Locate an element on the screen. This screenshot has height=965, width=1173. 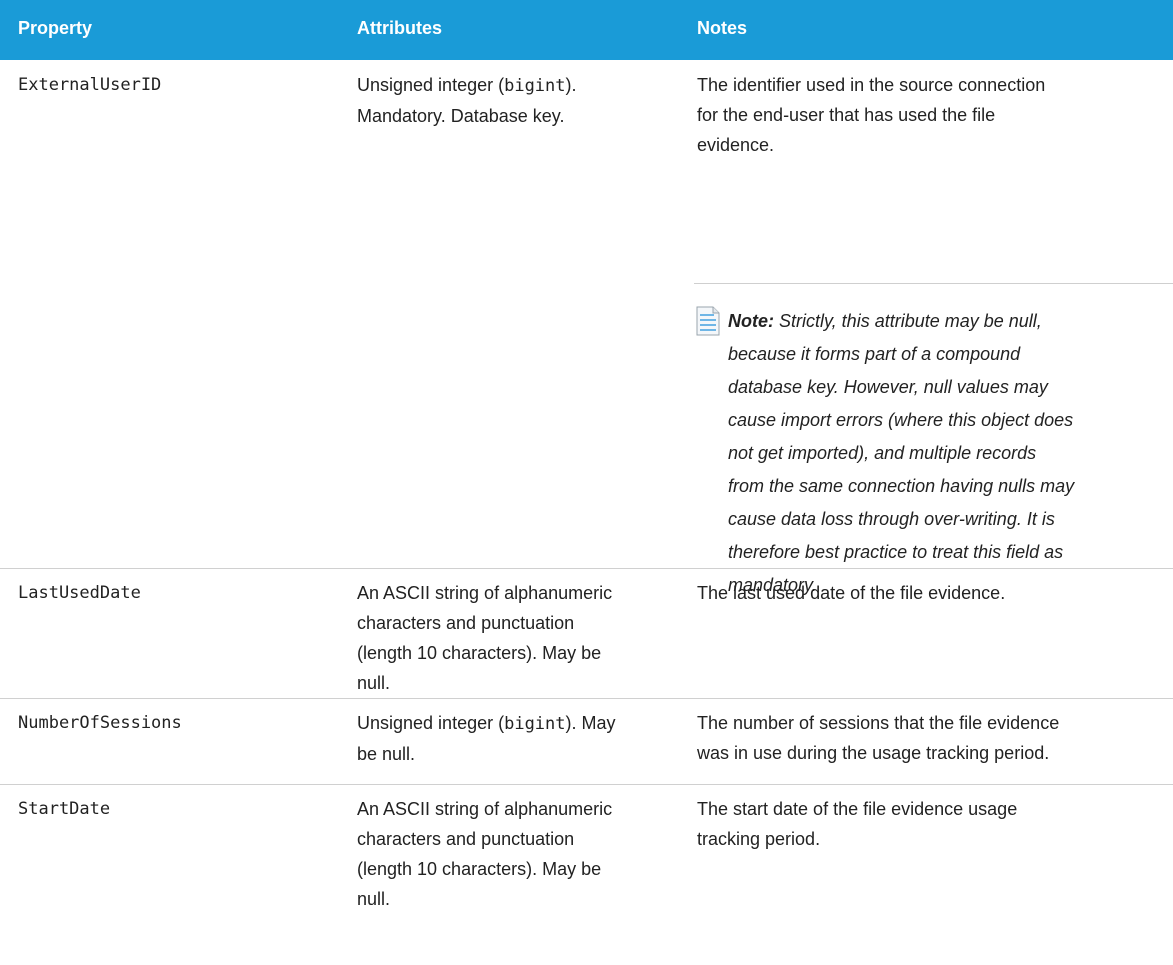
attr-text: ). May is located at coordinates (590, 723).